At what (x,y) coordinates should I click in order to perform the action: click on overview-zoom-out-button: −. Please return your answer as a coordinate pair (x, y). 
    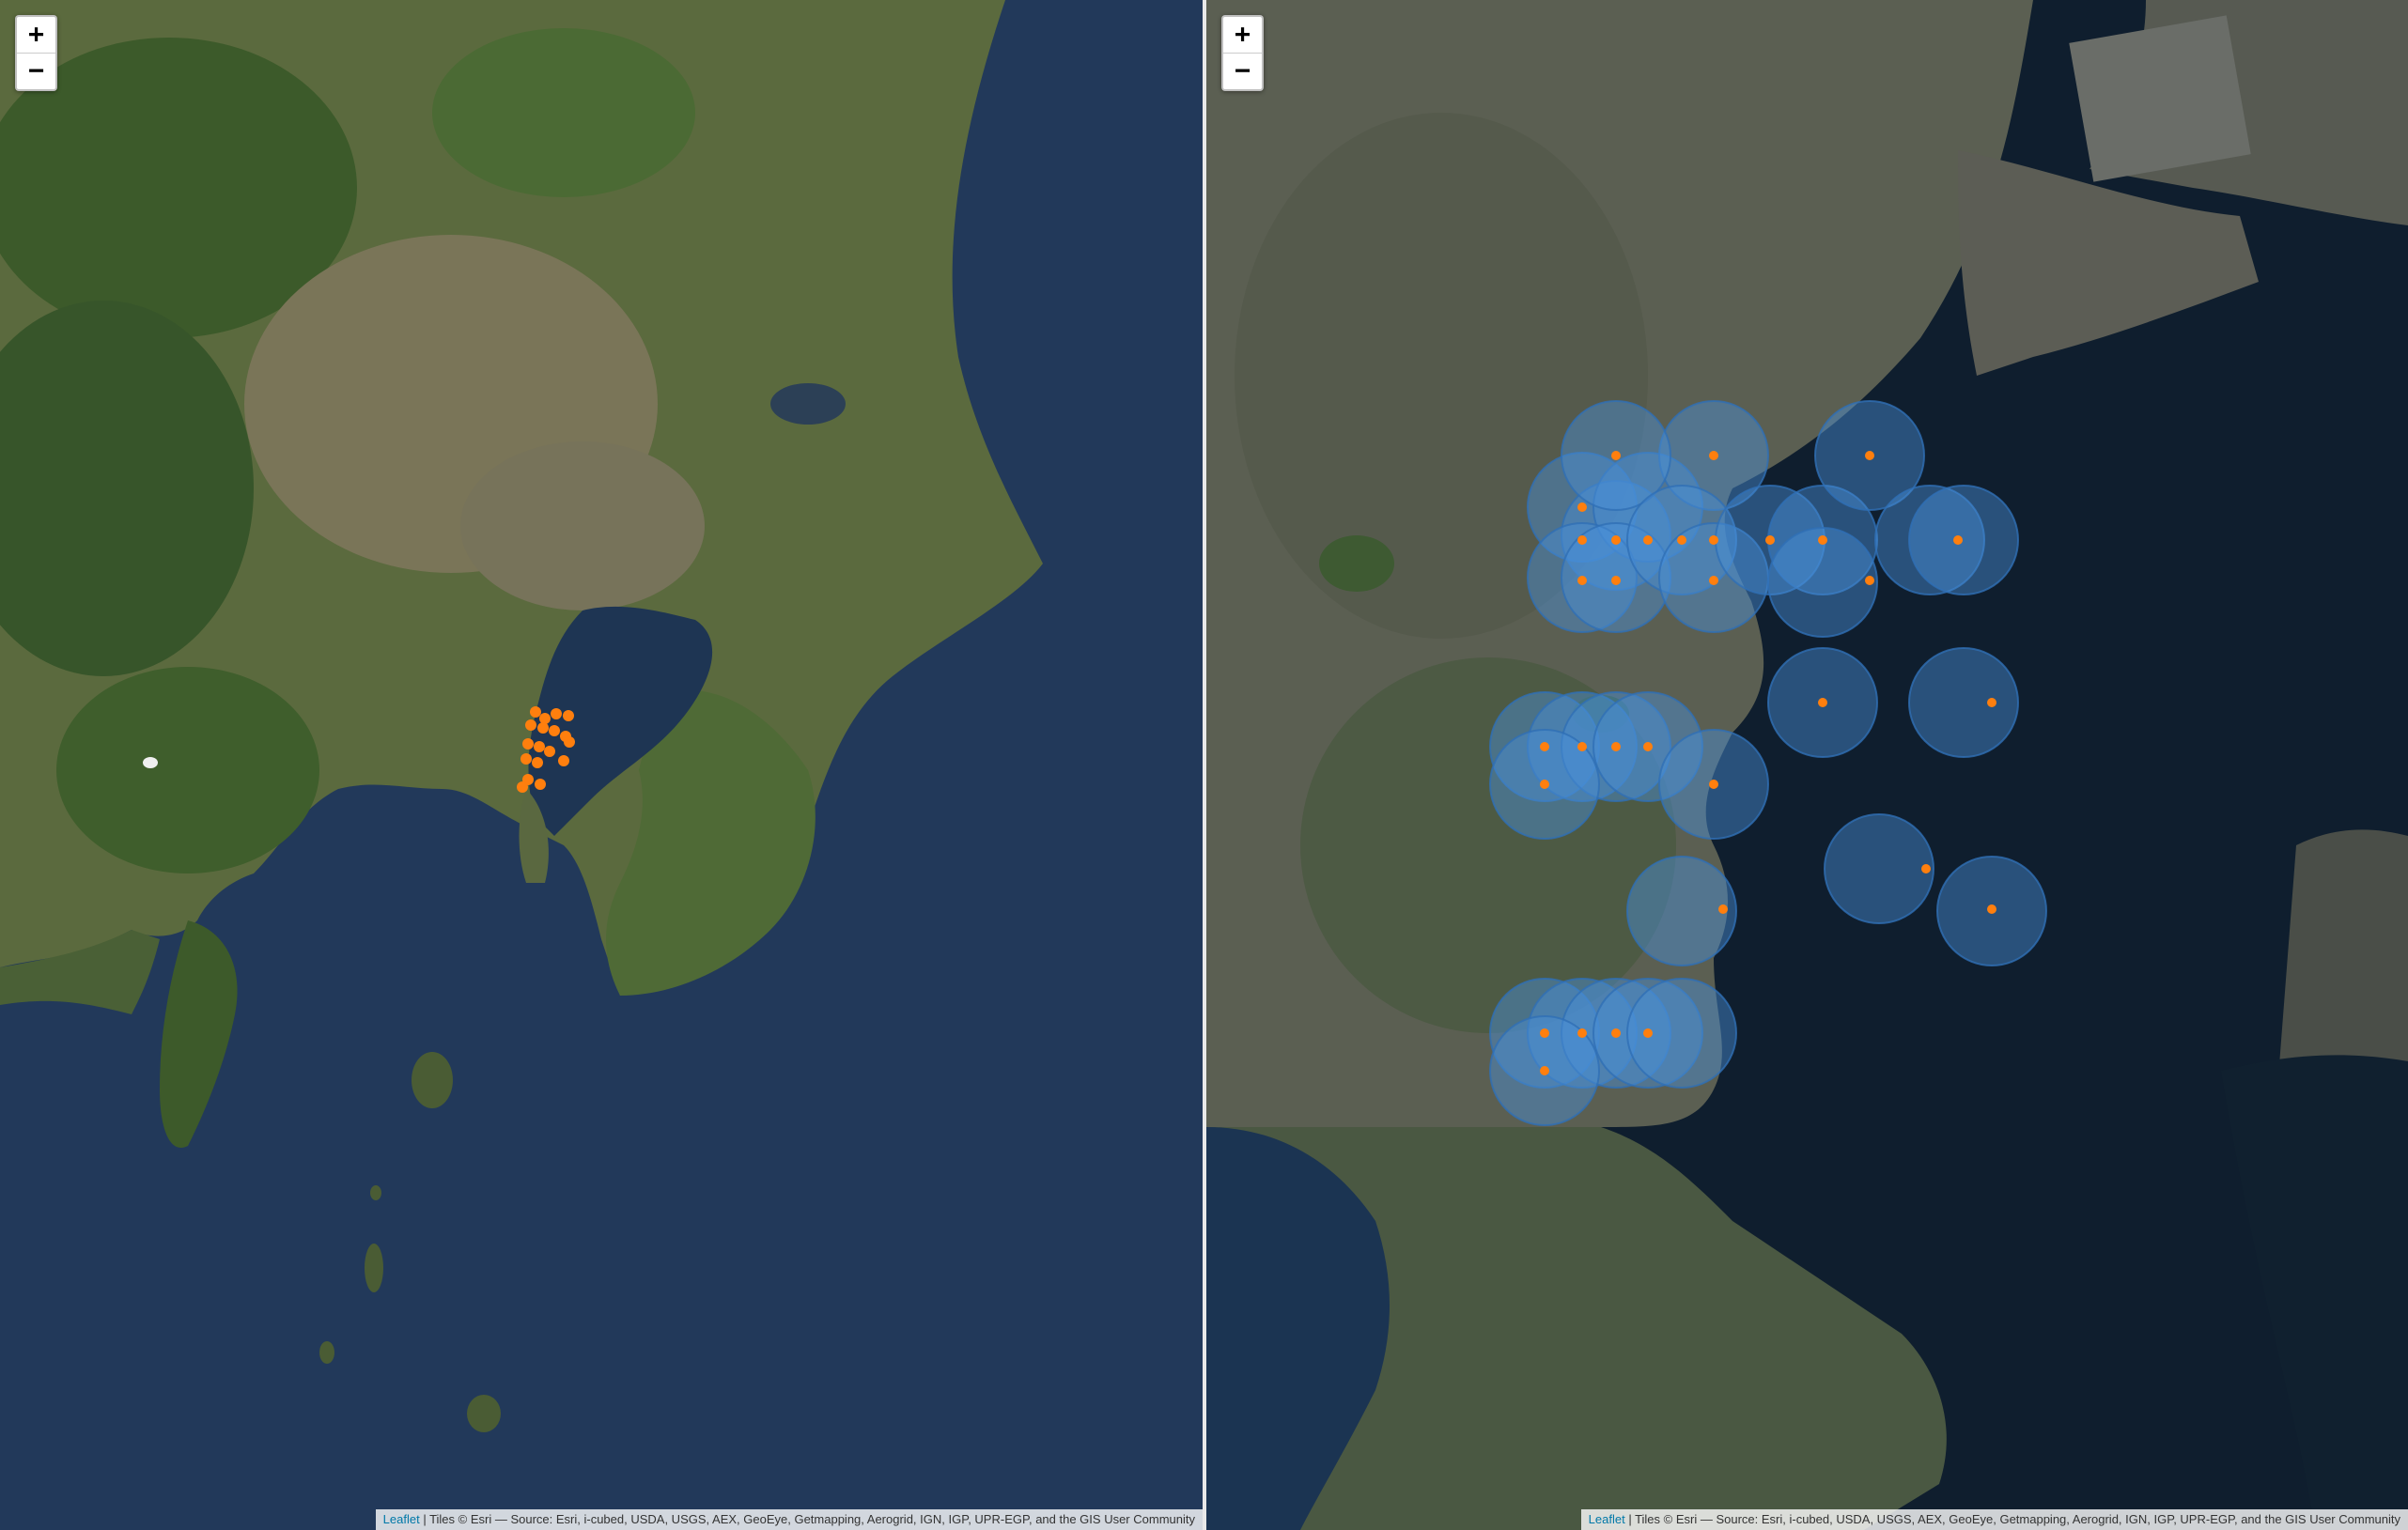
    Looking at the image, I should click on (36, 71).